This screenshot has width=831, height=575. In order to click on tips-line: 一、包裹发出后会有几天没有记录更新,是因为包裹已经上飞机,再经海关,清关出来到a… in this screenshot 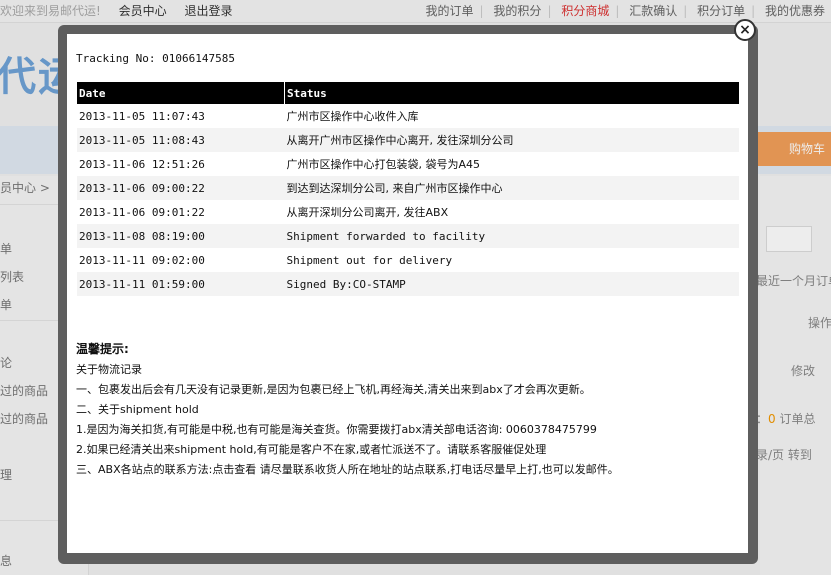, I will do `click(333, 389)`.